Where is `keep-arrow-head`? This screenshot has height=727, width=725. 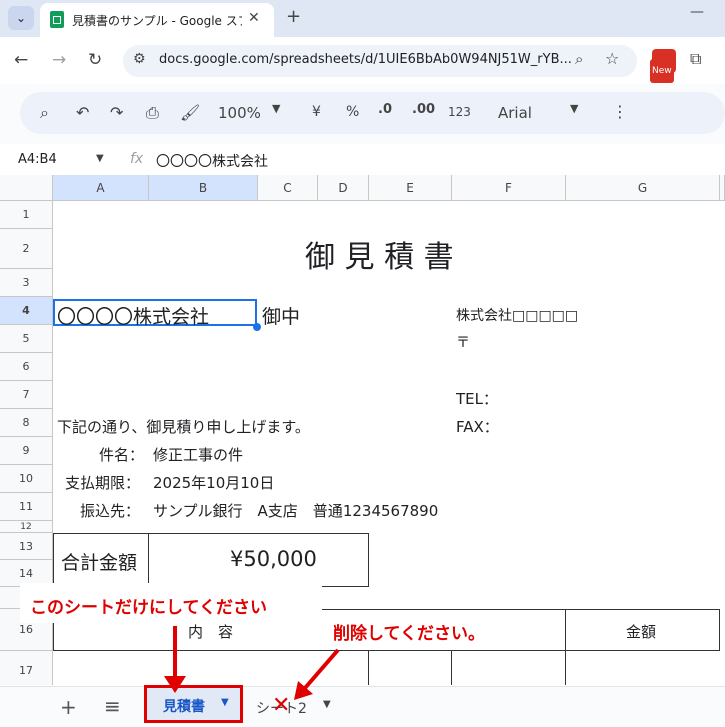 keep-arrow-head is located at coordinates (175, 684).